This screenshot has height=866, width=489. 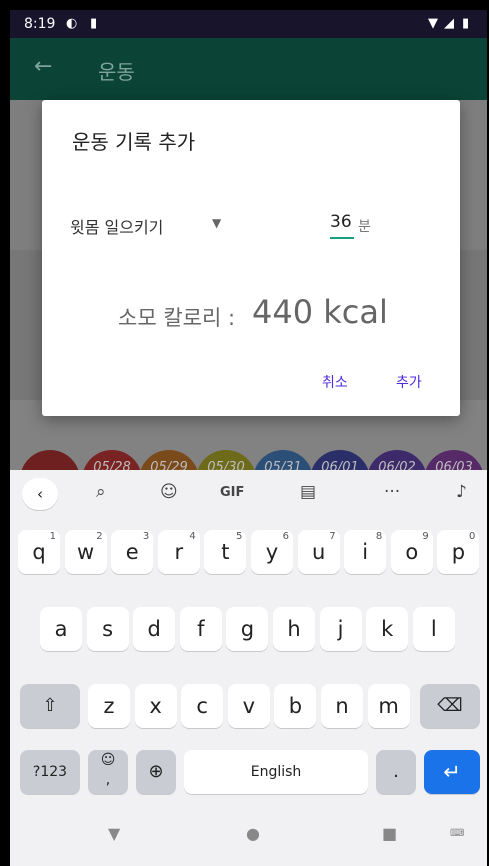 I want to click on key-b: b, so click(x=295, y=706).